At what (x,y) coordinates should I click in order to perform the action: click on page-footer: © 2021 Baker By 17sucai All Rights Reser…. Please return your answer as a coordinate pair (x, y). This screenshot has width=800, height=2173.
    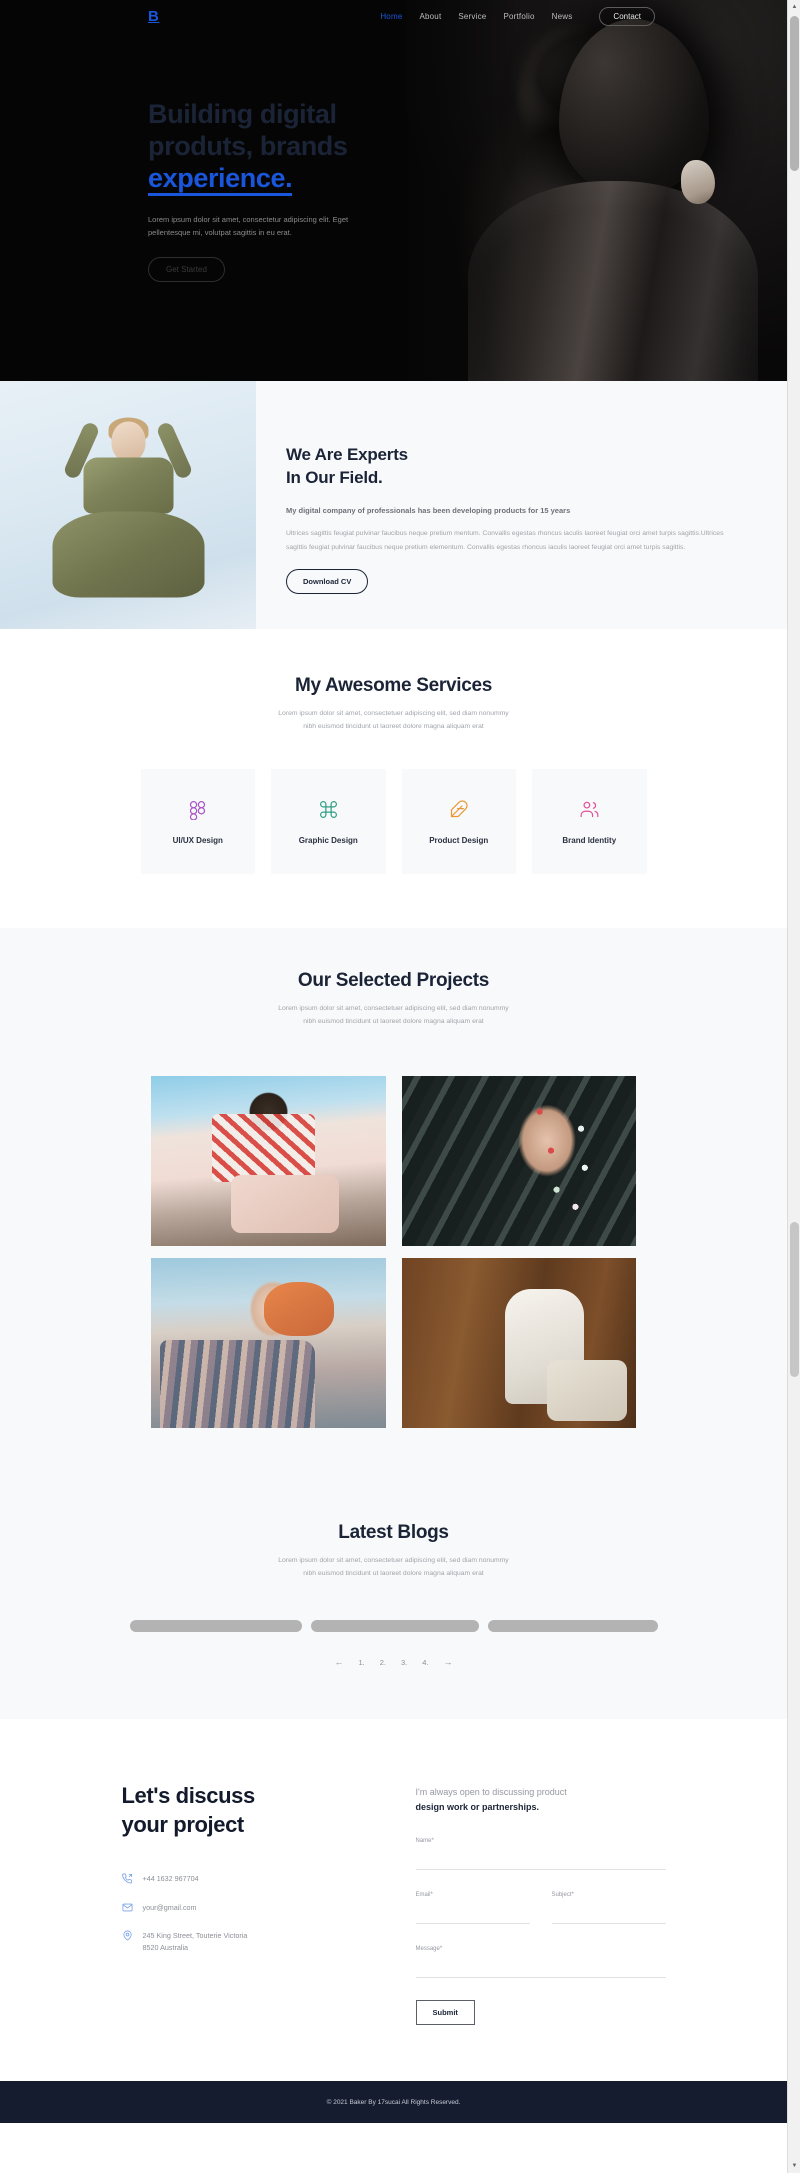
    Looking at the image, I should click on (393, 2102).